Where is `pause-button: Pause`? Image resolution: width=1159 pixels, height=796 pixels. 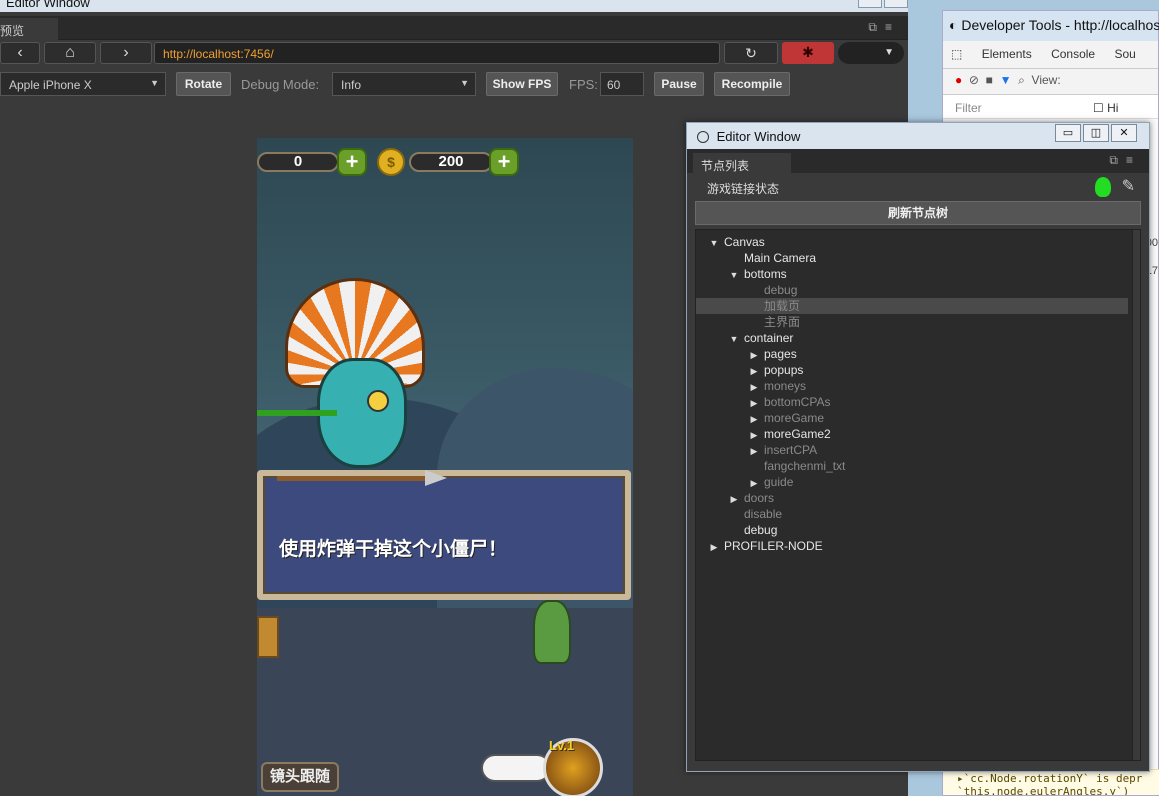
pause-button: Pause is located at coordinates (679, 84).